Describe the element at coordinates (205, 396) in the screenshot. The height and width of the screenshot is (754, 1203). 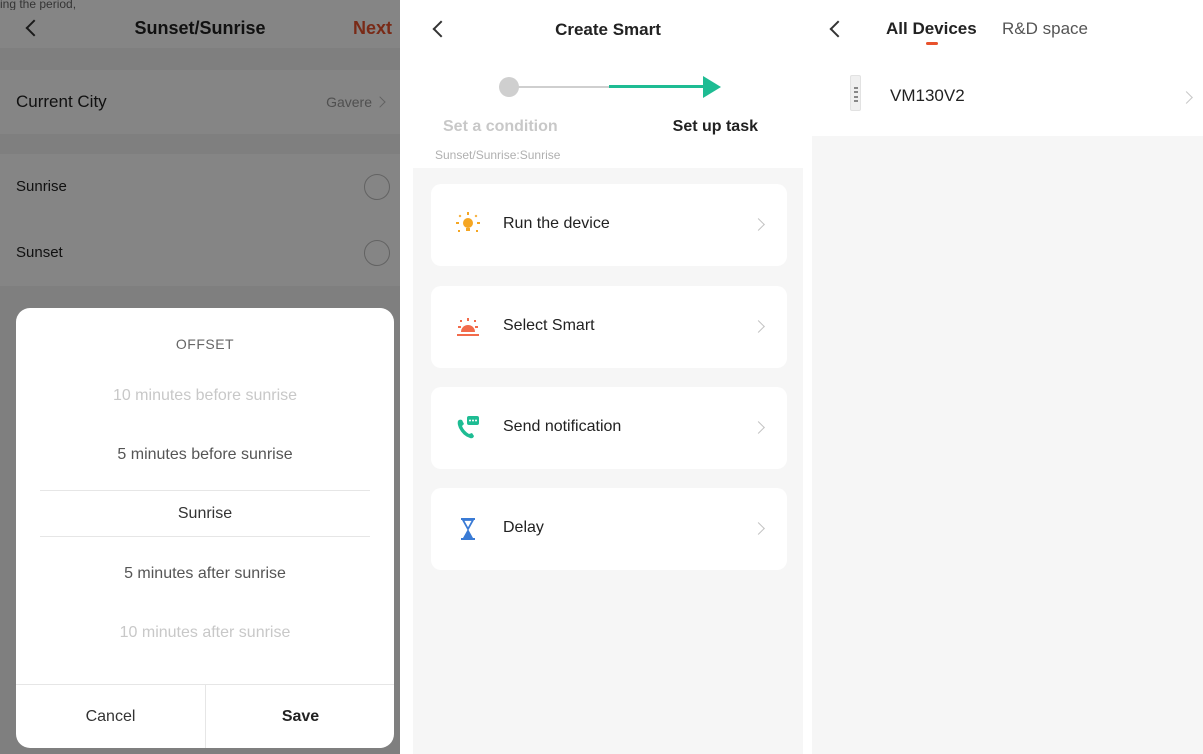
I see `picker-item: 10 minutes before sunrise` at that location.